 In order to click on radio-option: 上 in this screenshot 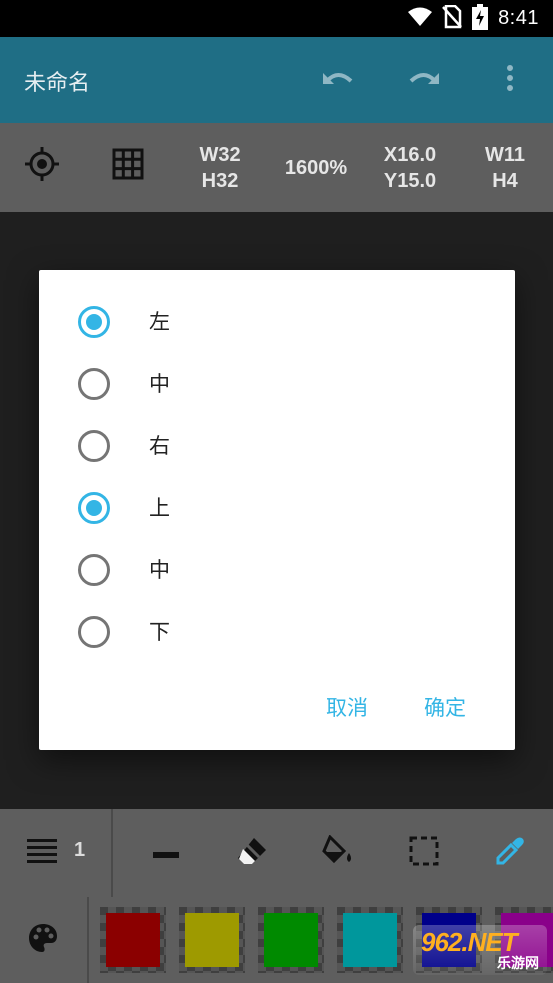, I will do `click(277, 508)`.